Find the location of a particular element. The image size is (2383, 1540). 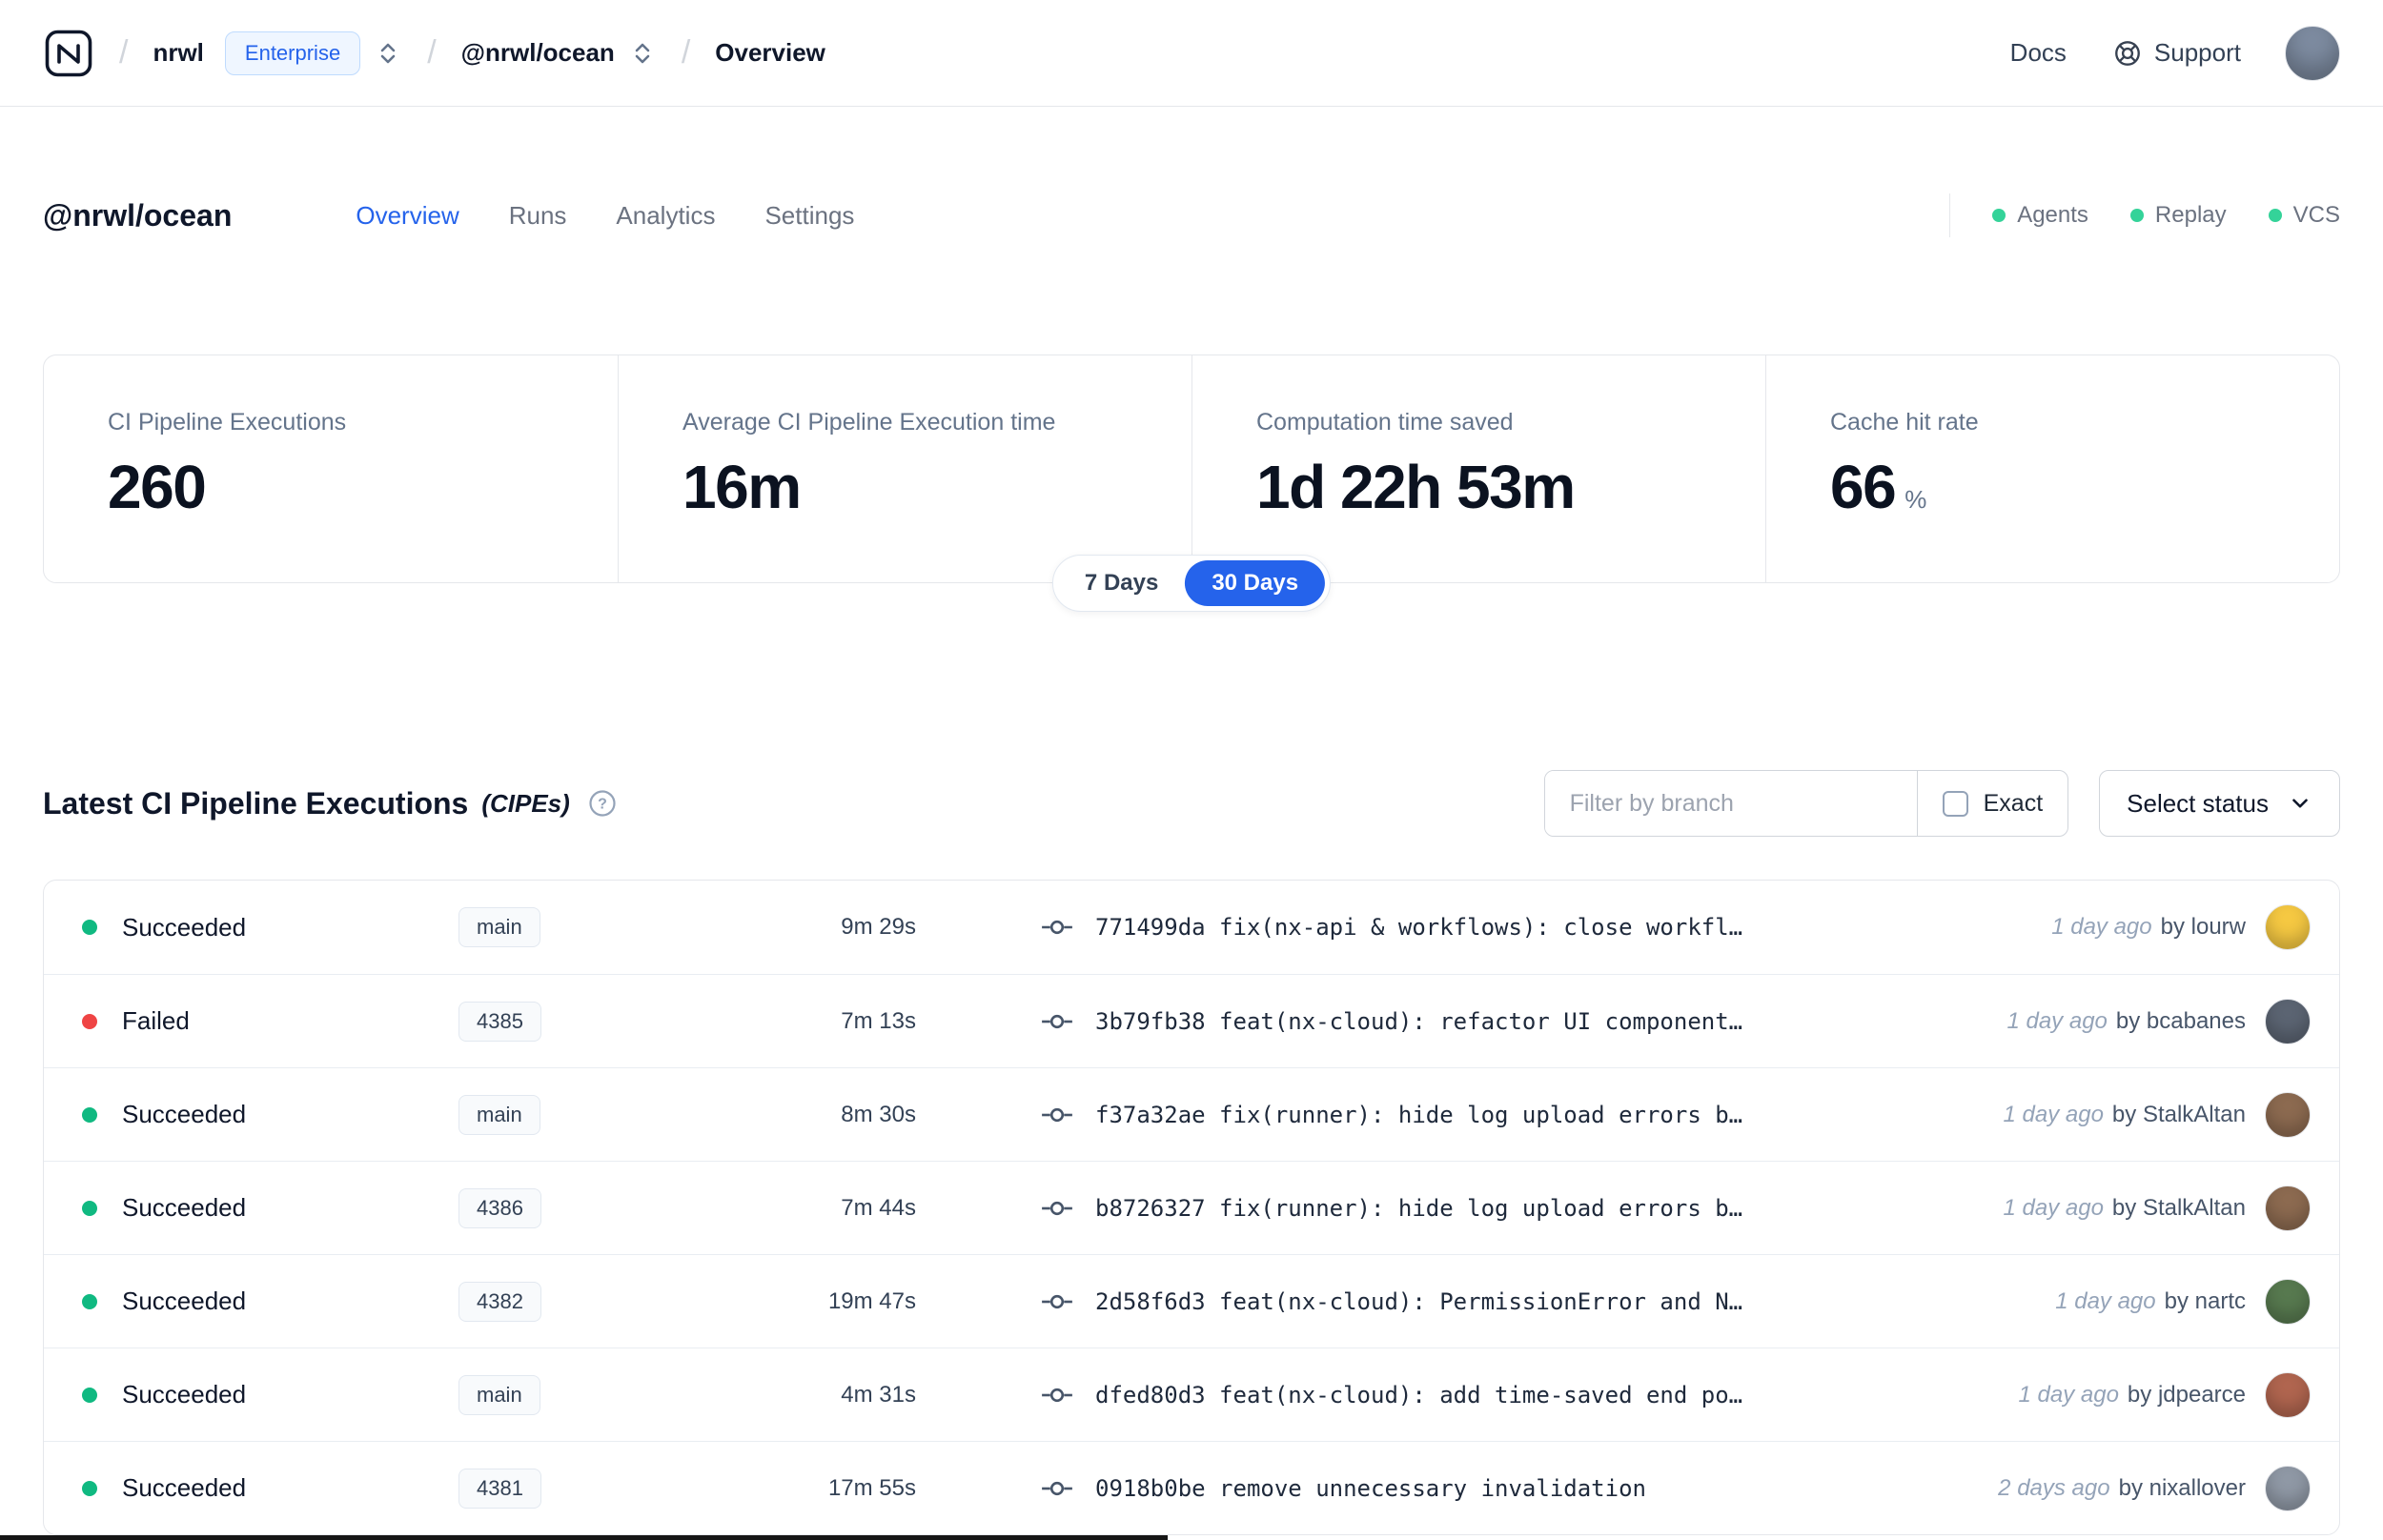

workspace-switcher-chevron-icon is located at coordinates (642, 53).